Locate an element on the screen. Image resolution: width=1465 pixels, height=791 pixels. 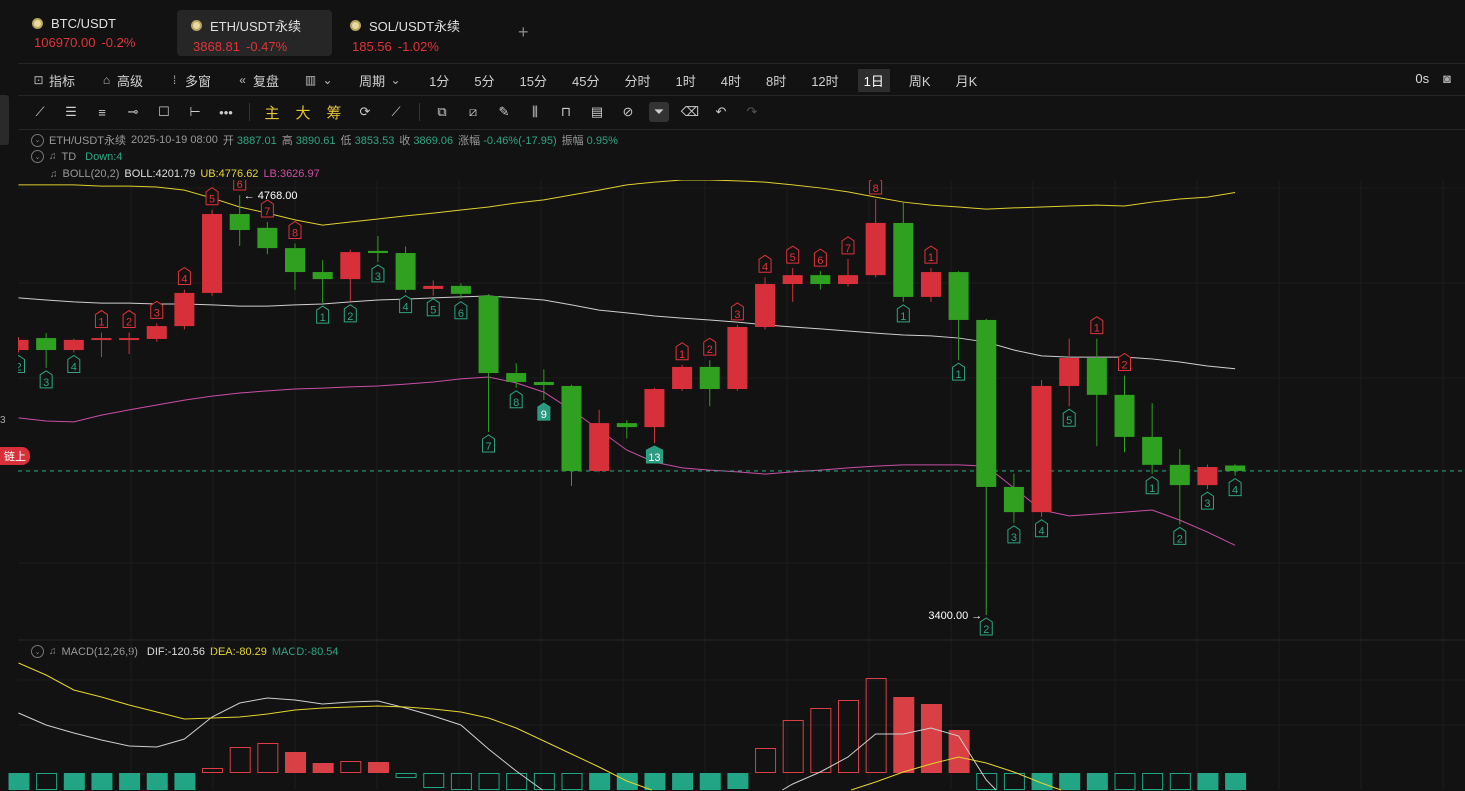
period-3: 45分 is located at coordinates (585, 80).